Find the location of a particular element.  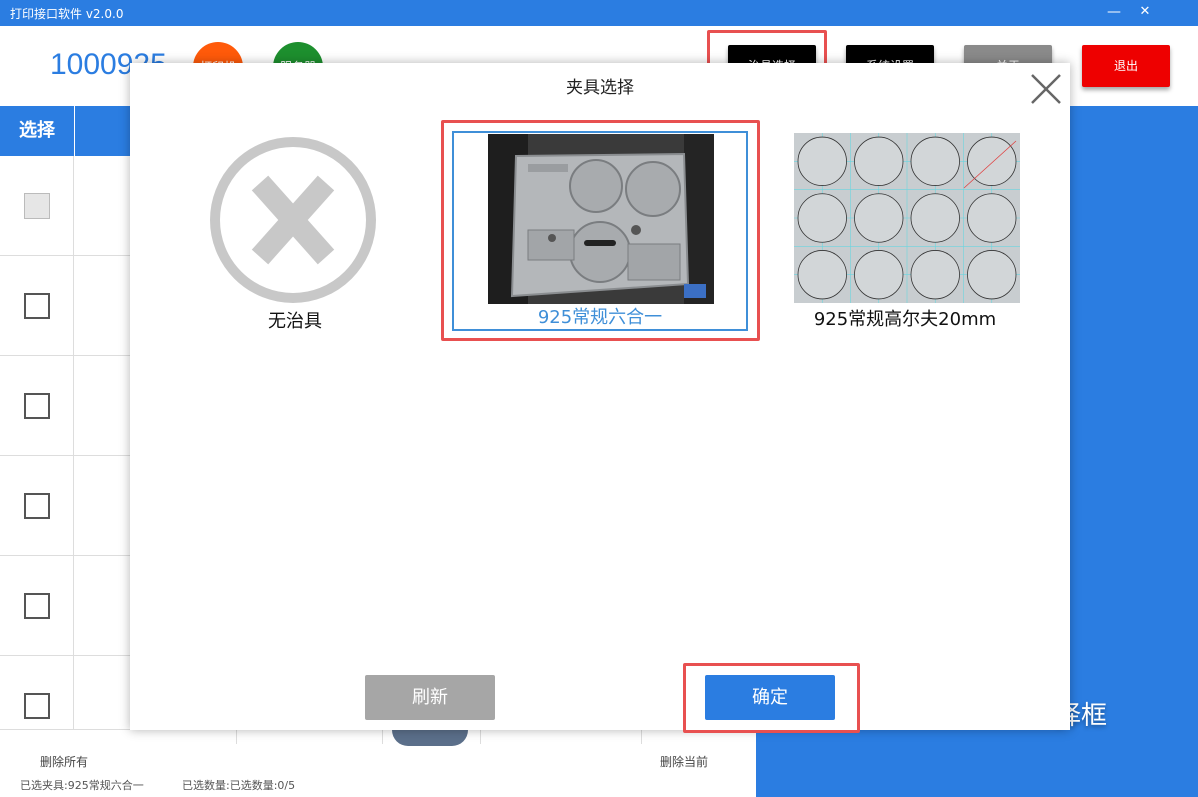

close-icon is located at coordinates (1046, 89).